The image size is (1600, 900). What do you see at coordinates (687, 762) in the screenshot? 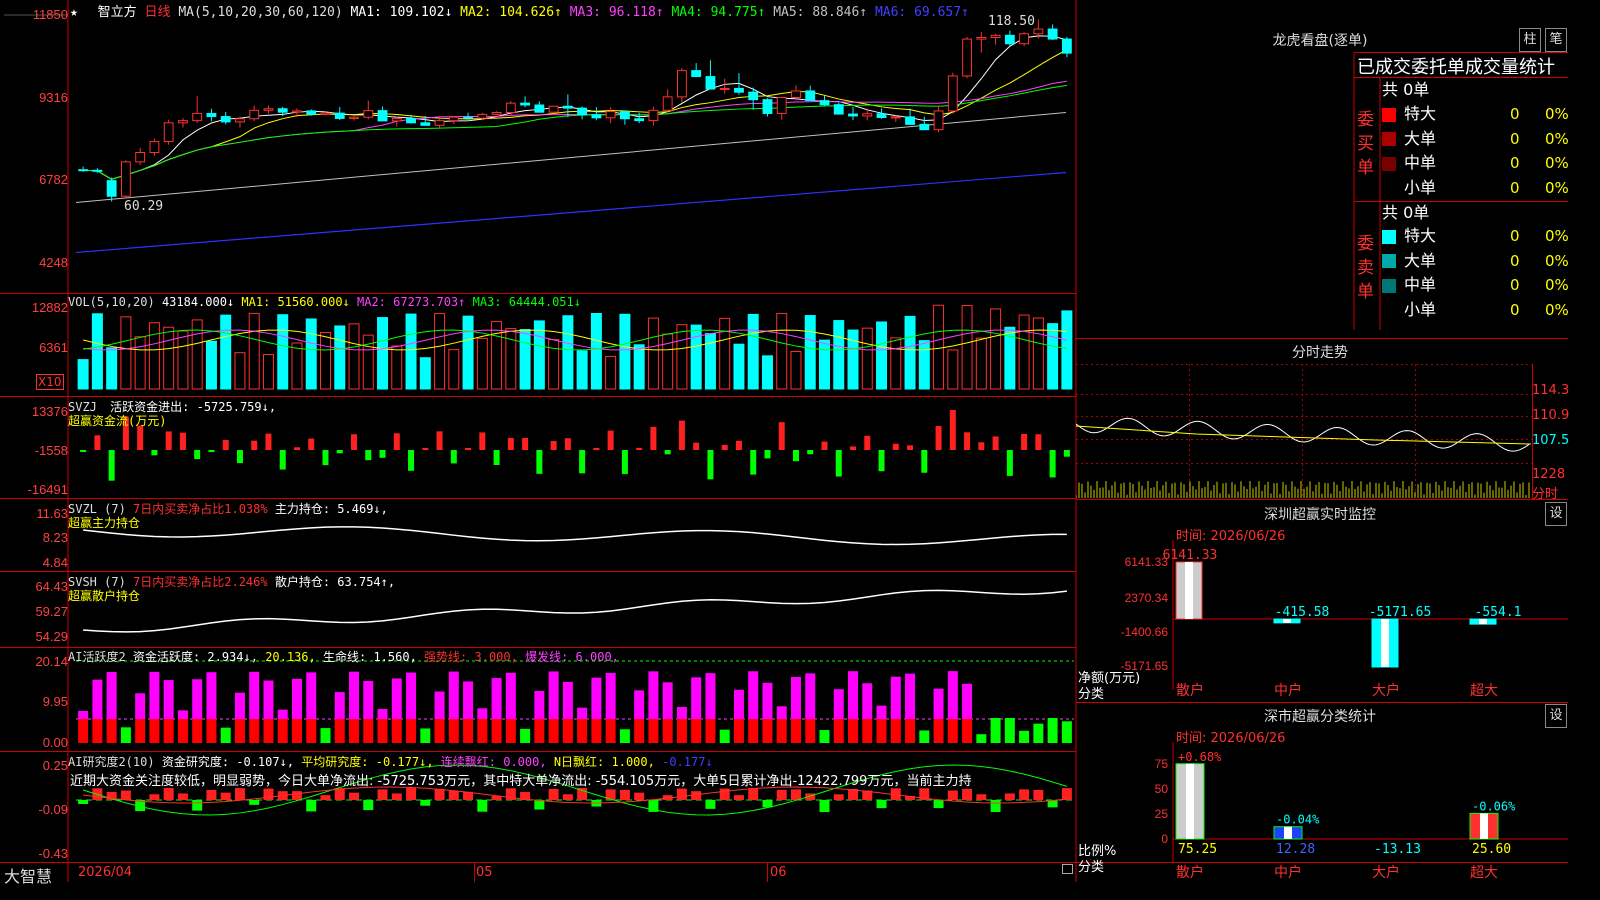
I see `ai-research-v5: -0.177↓` at bounding box center [687, 762].